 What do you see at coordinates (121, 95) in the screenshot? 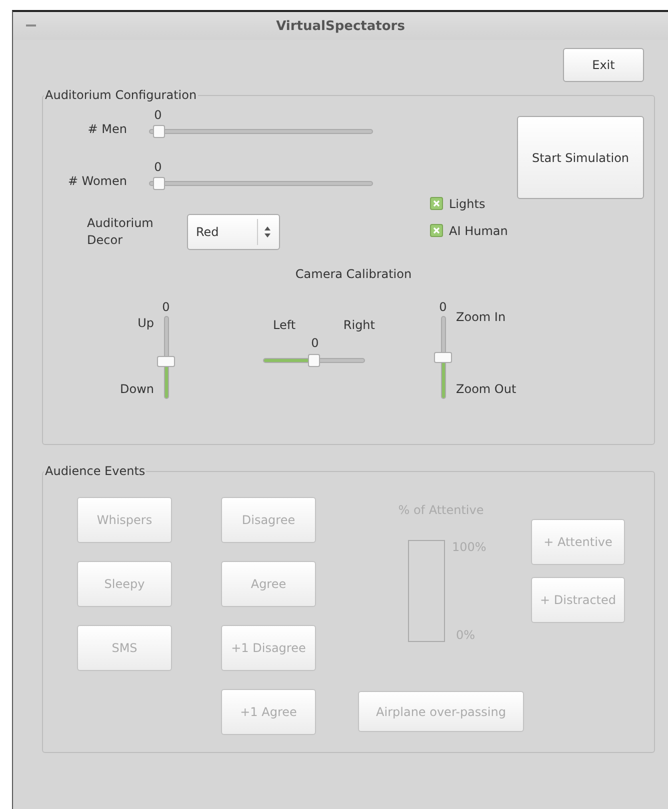
I see `group-title: Auditorium Configuration` at bounding box center [121, 95].